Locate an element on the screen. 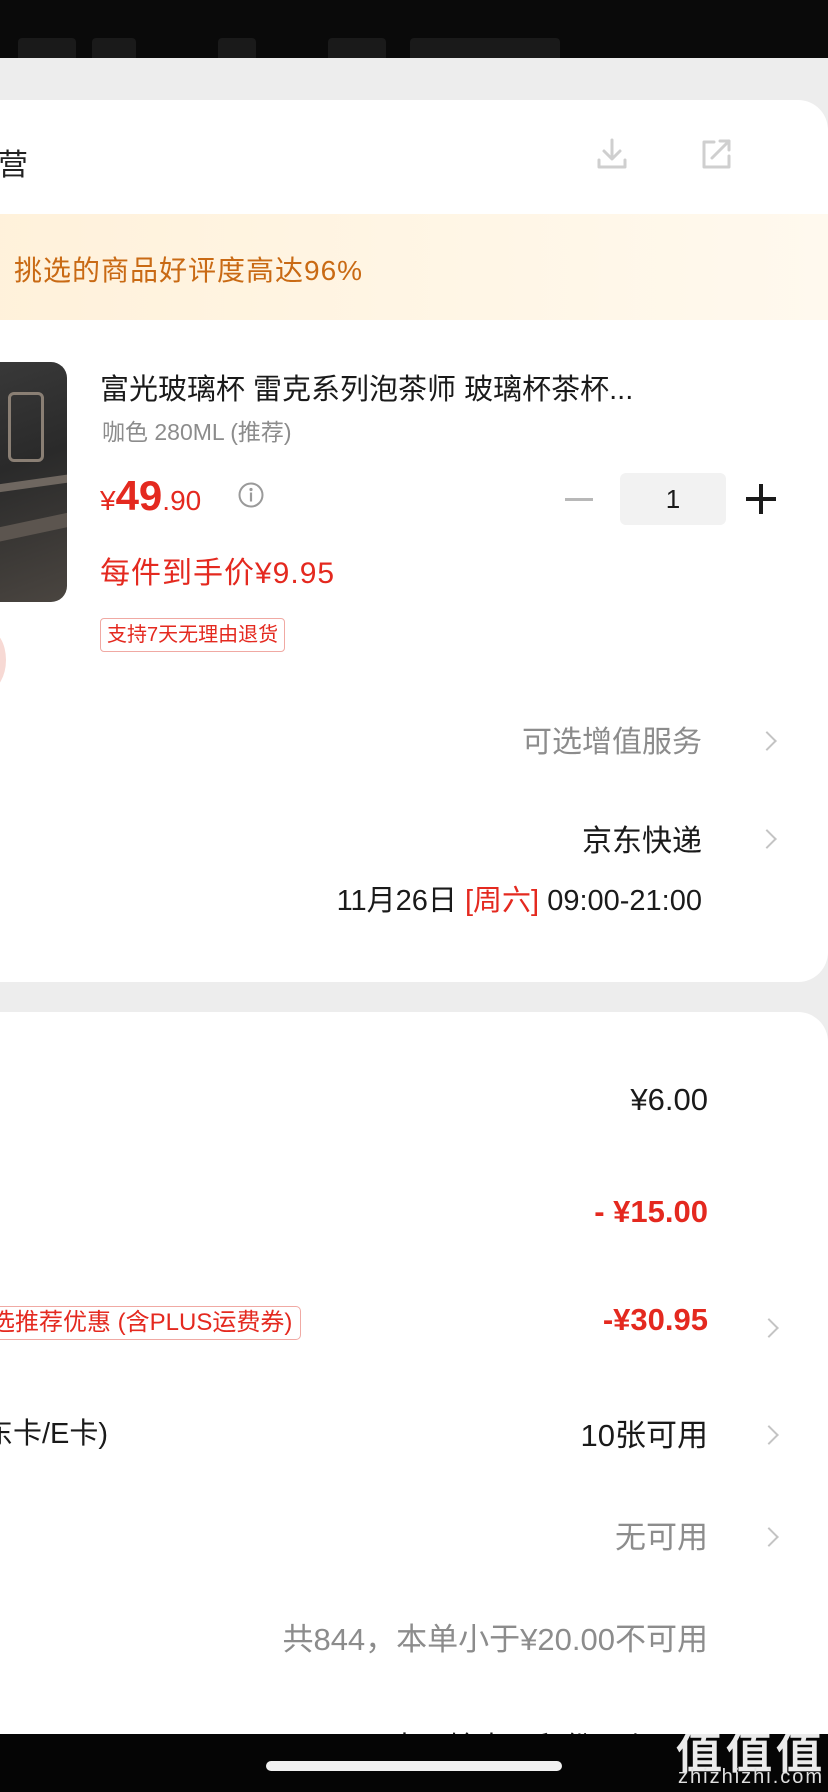 The image size is (828, 1792). product-price: ¥49.90 is located at coordinates (150, 496).